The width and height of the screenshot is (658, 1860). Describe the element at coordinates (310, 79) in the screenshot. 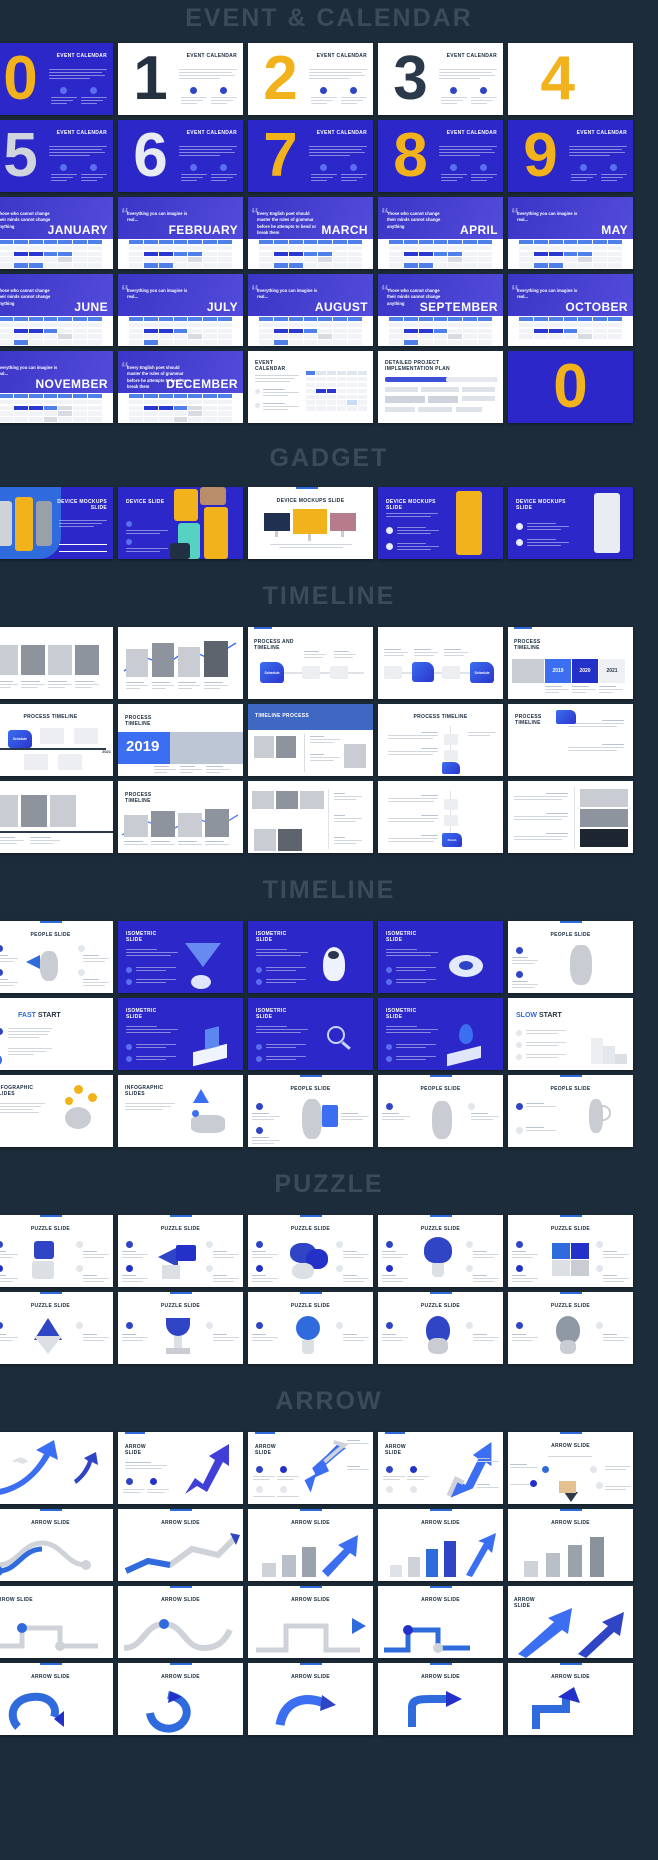

I see `slide-thumbnail: 2 EVENT CALENDAR` at that location.